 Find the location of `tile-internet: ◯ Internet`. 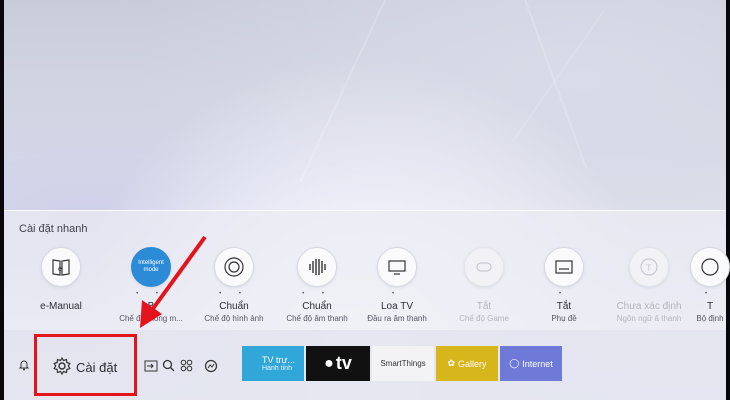

tile-internet: ◯ Internet is located at coordinates (531, 363).